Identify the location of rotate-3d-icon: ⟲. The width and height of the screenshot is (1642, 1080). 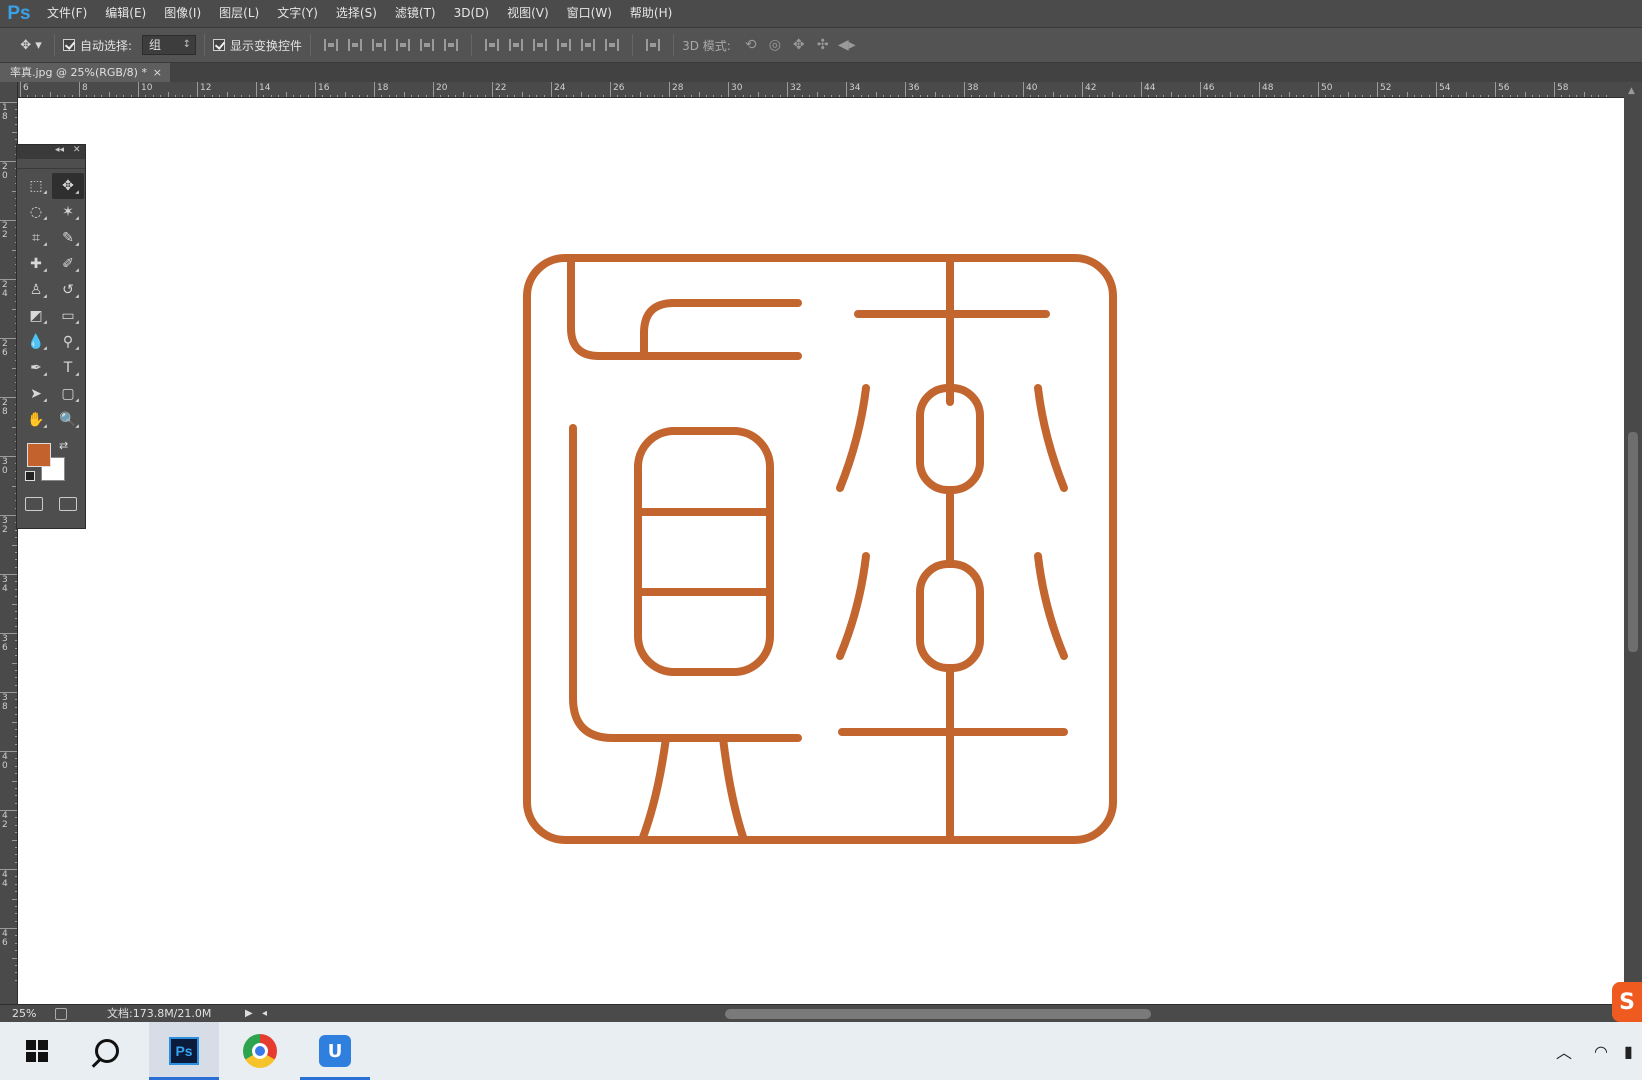
(751, 45).